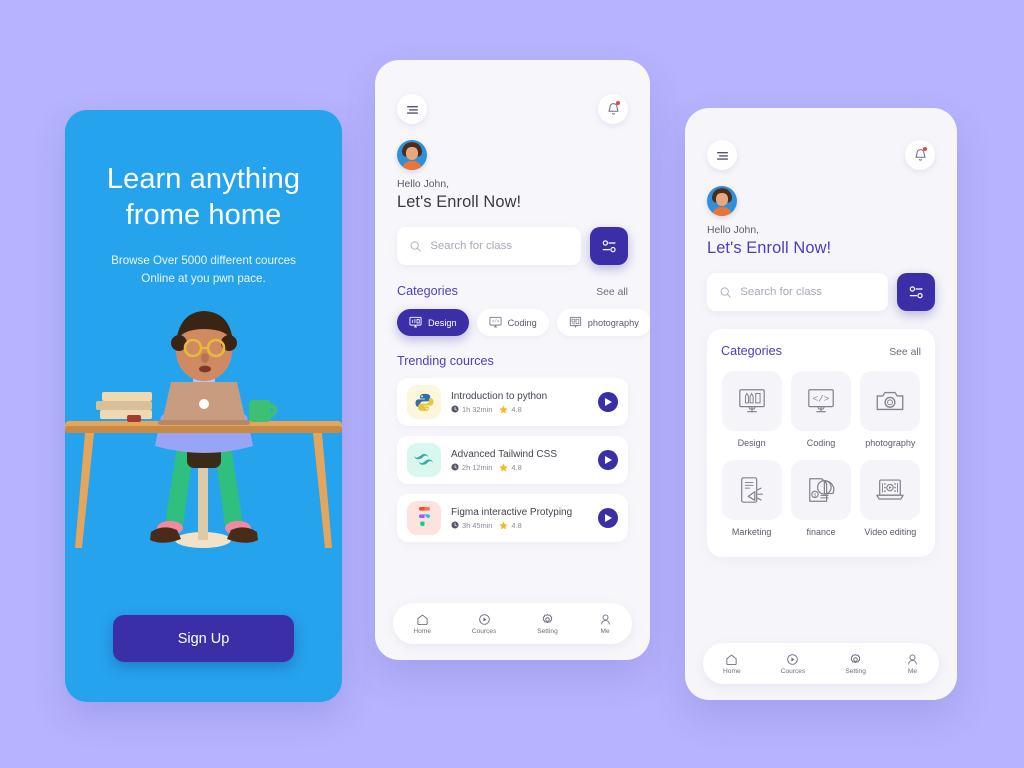 The height and width of the screenshot is (768, 1024). What do you see at coordinates (751, 532) in the screenshot?
I see `category-label: Marketing` at bounding box center [751, 532].